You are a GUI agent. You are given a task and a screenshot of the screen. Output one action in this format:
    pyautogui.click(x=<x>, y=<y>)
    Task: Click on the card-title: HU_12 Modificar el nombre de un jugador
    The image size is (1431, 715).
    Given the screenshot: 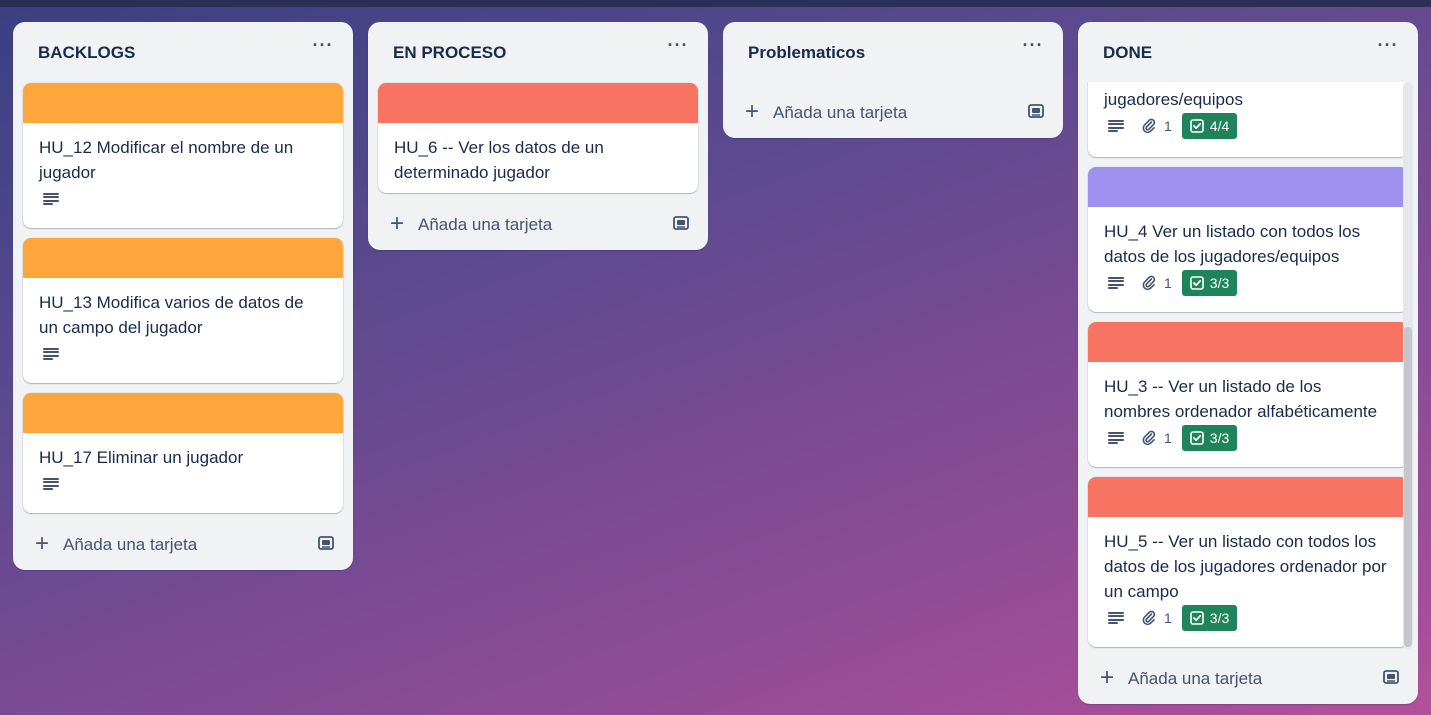 What is the action you would take?
    pyautogui.click(x=166, y=160)
    